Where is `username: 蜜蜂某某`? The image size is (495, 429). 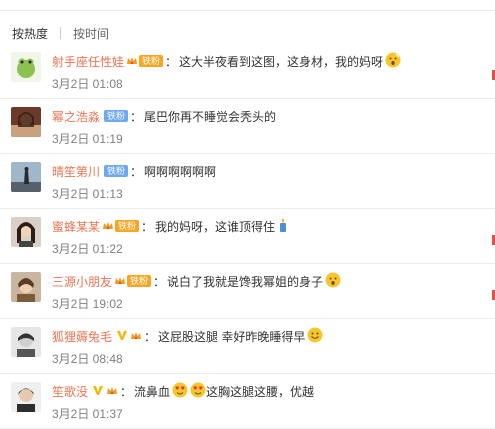 username: 蜜蜂某某 is located at coordinates (76, 226).